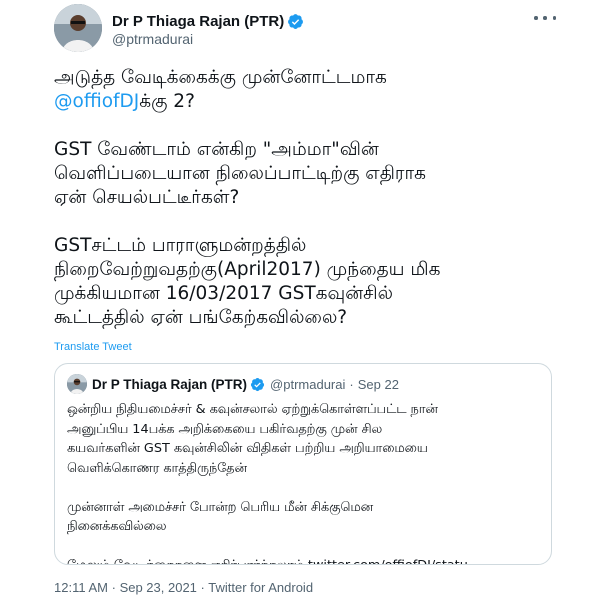 This screenshot has height=600, width=600. Describe the element at coordinates (378, 384) in the screenshot. I see `quoted-timestamp: Sep 22` at that location.